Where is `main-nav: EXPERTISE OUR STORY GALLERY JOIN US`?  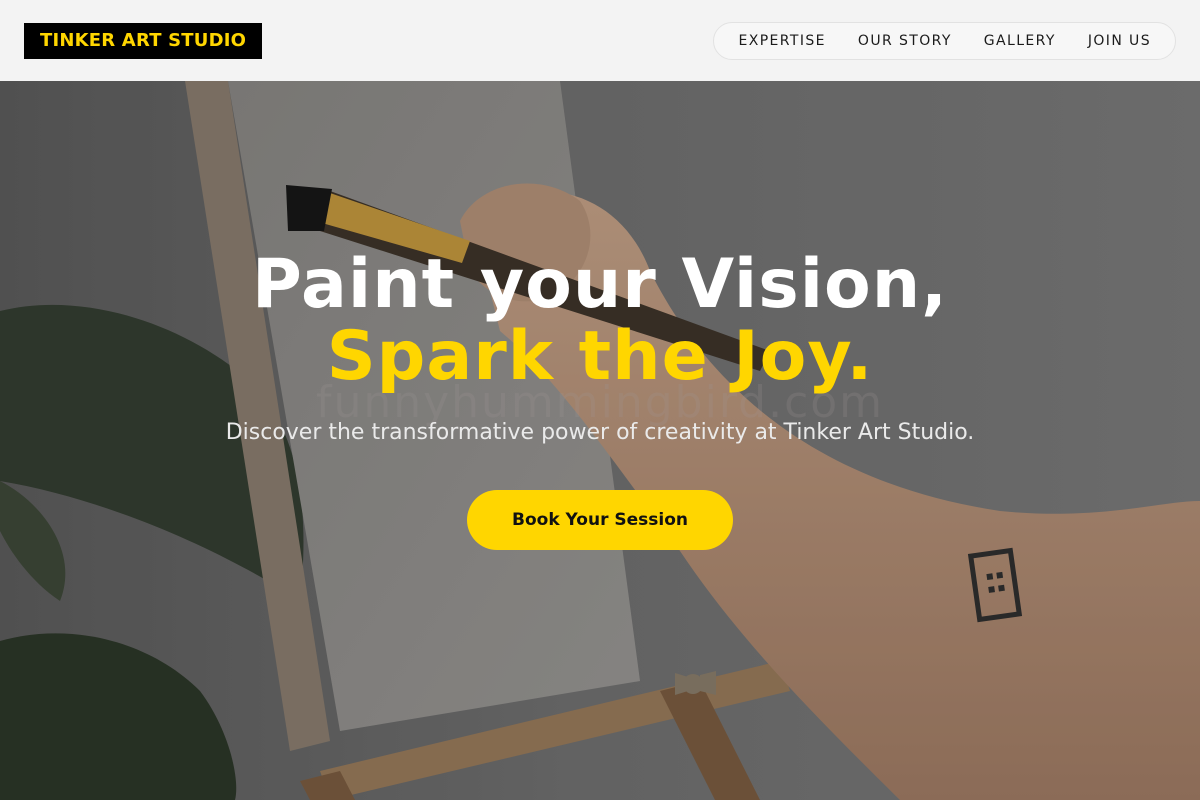
main-nav: EXPERTISE OUR STORY GALLERY JOIN US is located at coordinates (944, 40).